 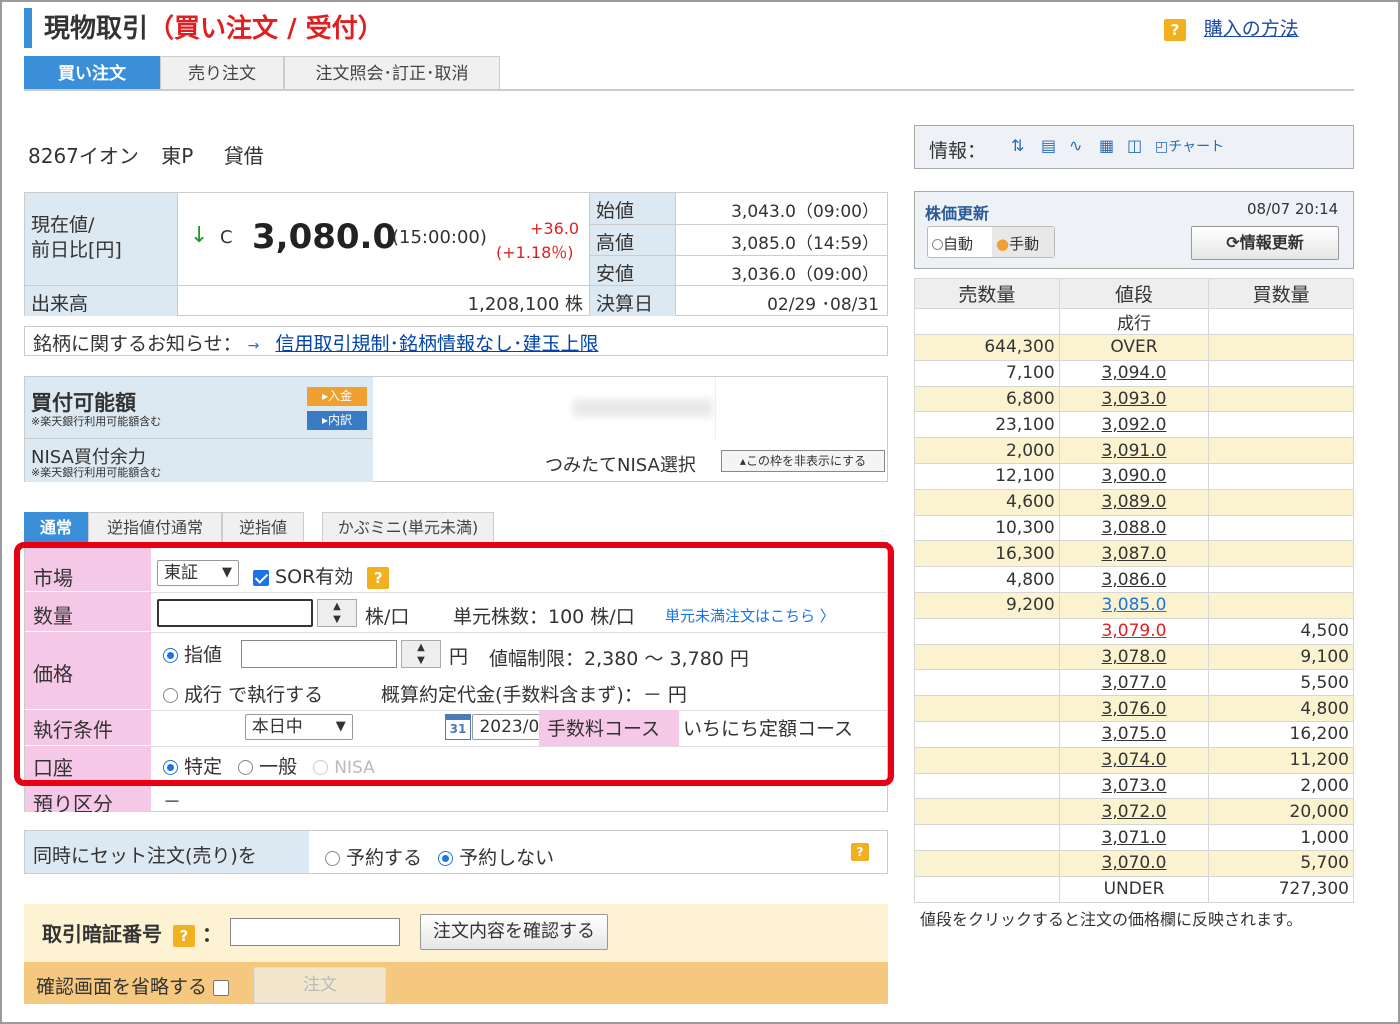 What do you see at coordinates (221, 987) in the screenshot?
I see `skip-confirm-checkbox` at bounding box center [221, 987].